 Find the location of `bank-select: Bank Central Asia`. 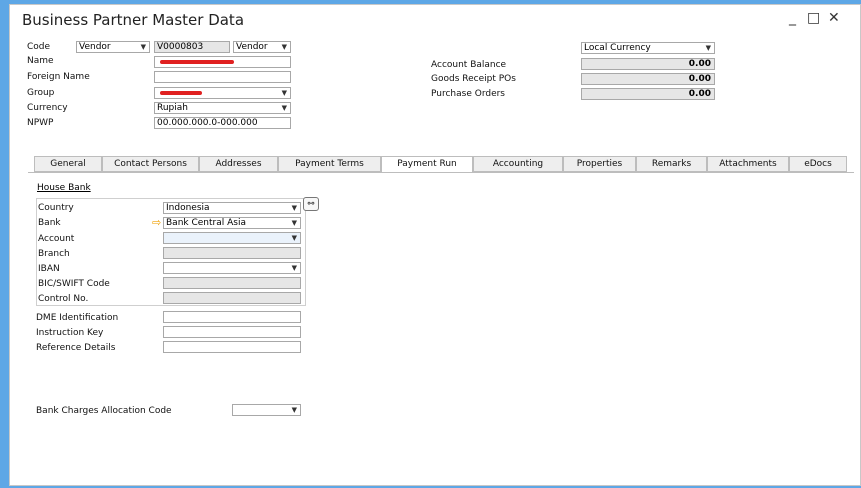

bank-select: Bank Central Asia is located at coordinates (232, 223).